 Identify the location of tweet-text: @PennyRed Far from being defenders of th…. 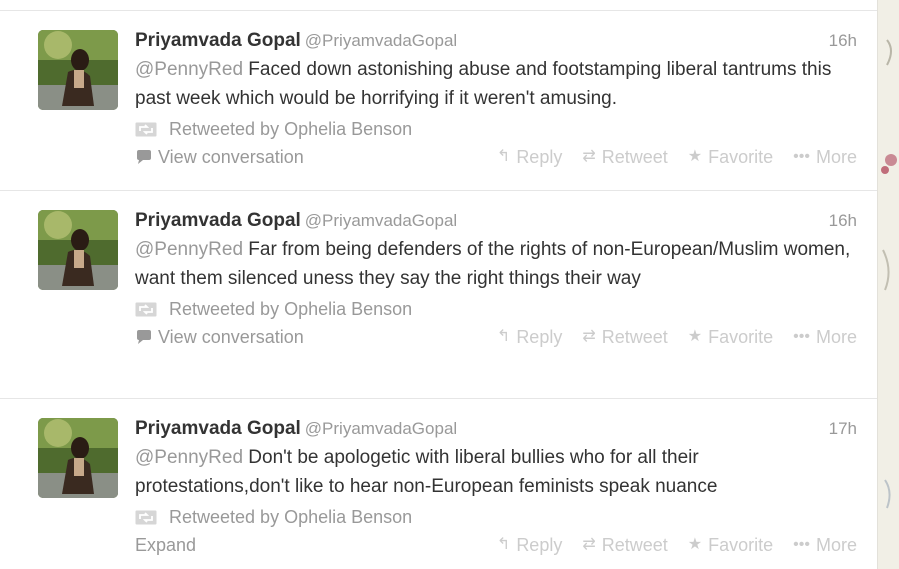
(496, 264).